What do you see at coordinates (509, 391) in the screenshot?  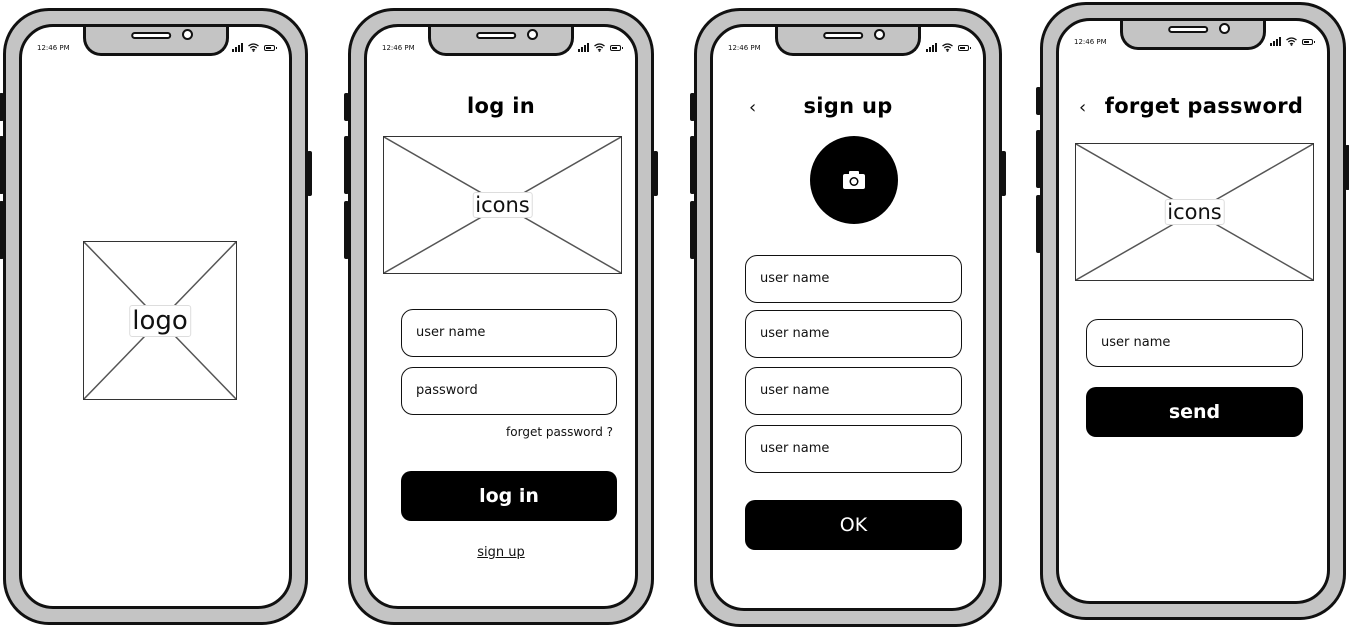 I see `password-input: password` at bounding box center [509, 391].